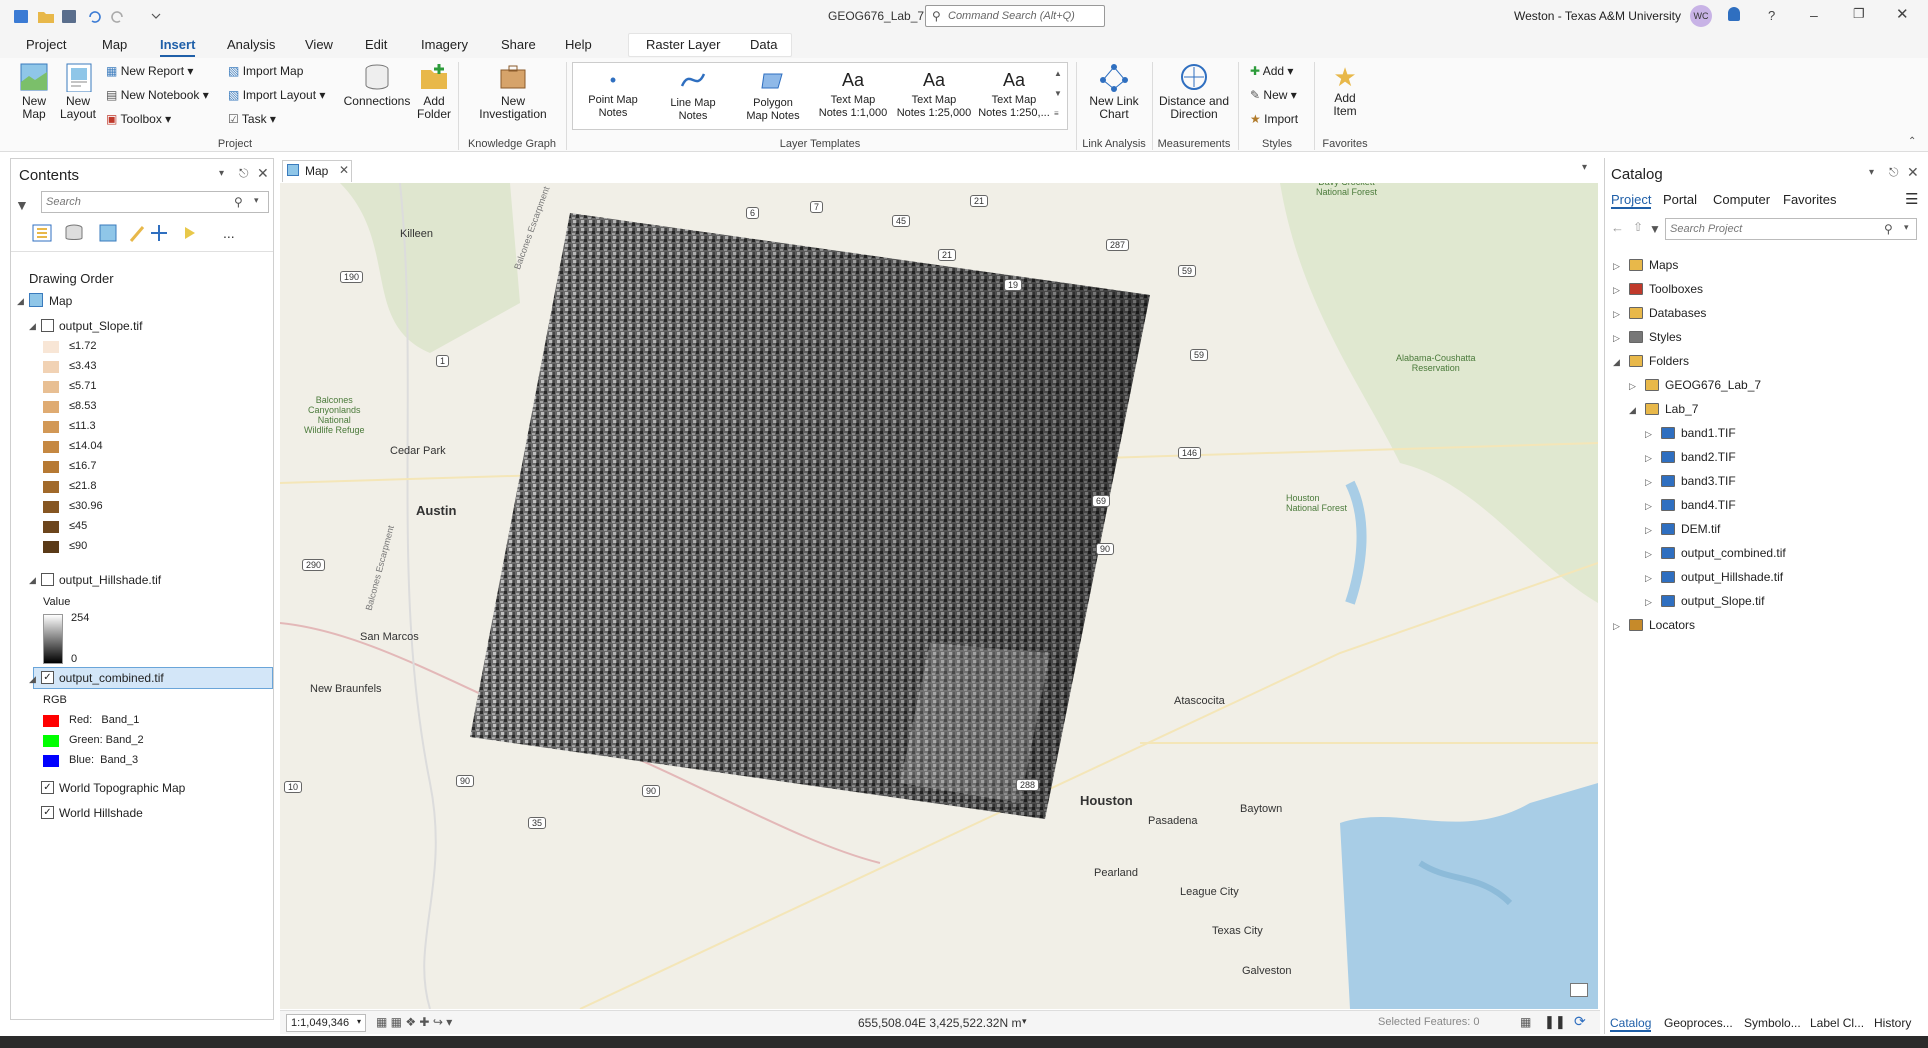 Image resolution: width=1928 pixels, height=1048 pixels. Describe the element at coordinates (414, 1022) in the screenshot. I see `nav-tools: ▦ ▦ ❖ ✚ ↪ ▾` at that location.